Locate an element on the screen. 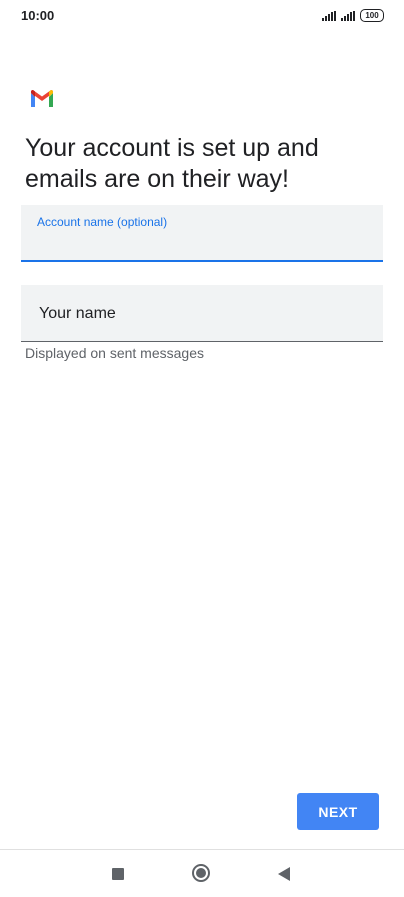 The width and height of the screenshot is (404, 897). home-icon is located at coordinates (201, 873).